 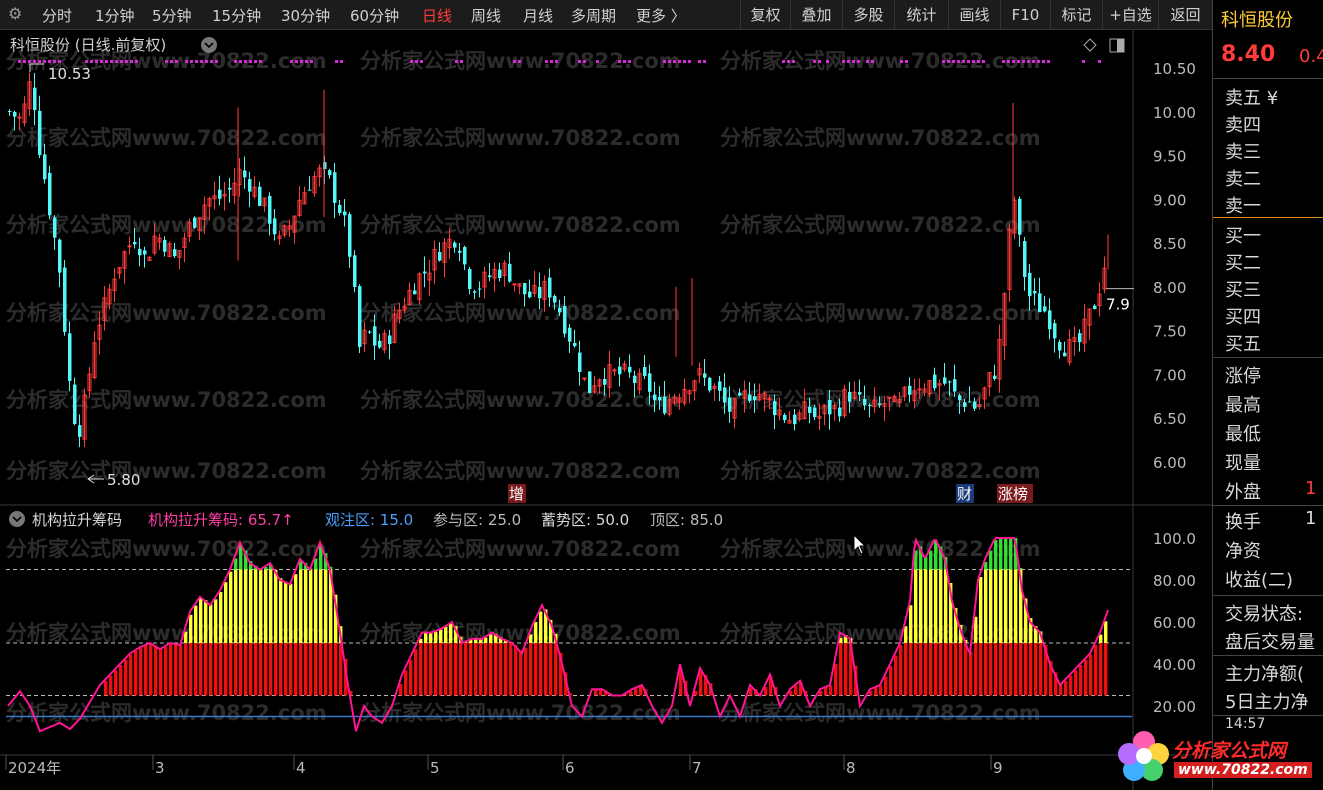 I want to click on toolbar-button-3: 统计, so click(x=921, y=15).